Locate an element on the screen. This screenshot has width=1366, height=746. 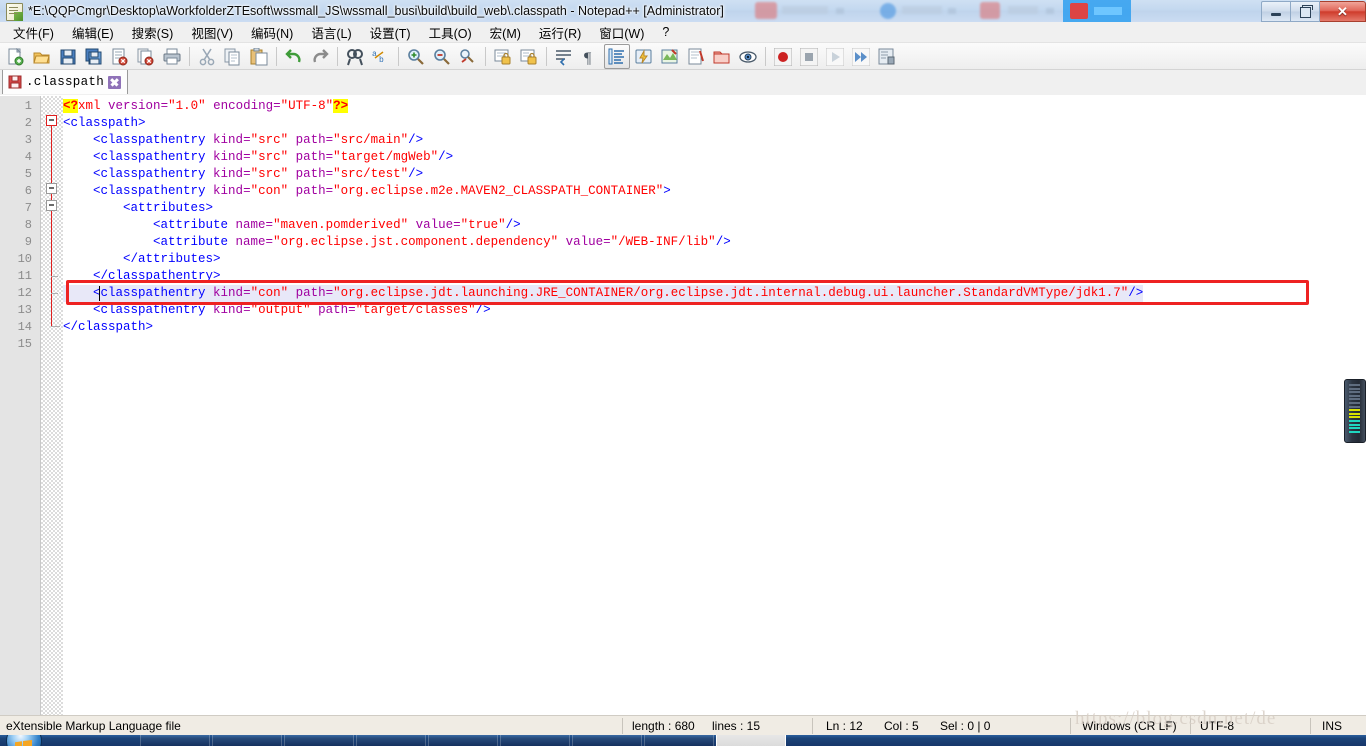
menu-file: 文件(F) is located at coordinates (33, 32).